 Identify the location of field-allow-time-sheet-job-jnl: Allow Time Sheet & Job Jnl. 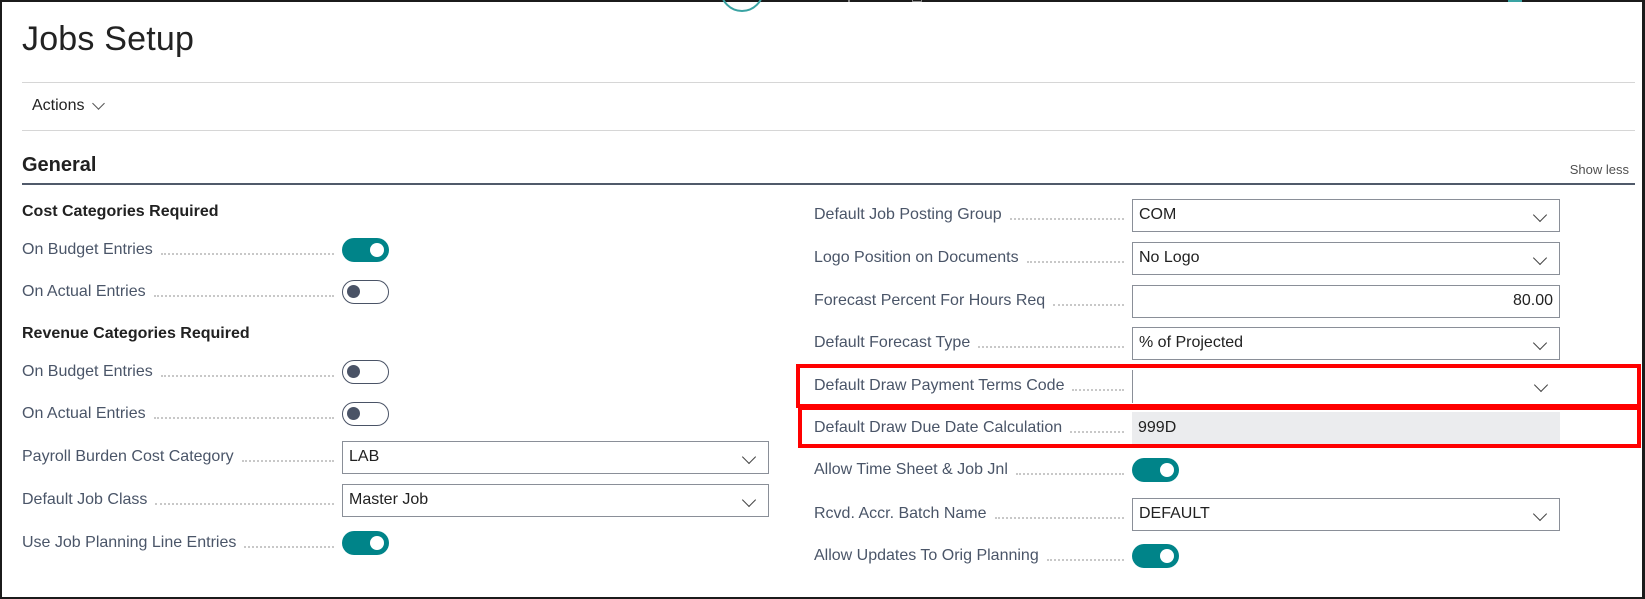
(996, 470).